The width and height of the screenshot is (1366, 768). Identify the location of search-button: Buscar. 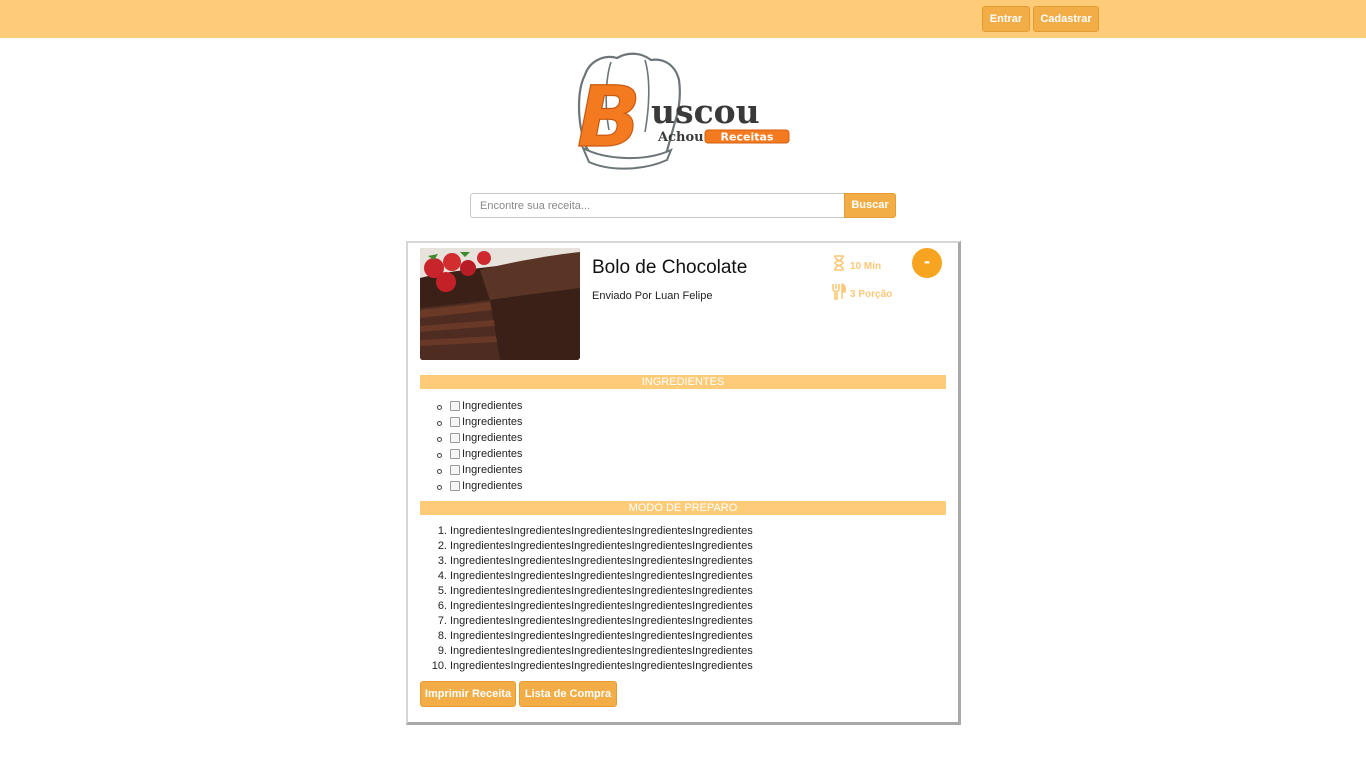
(870, 205).